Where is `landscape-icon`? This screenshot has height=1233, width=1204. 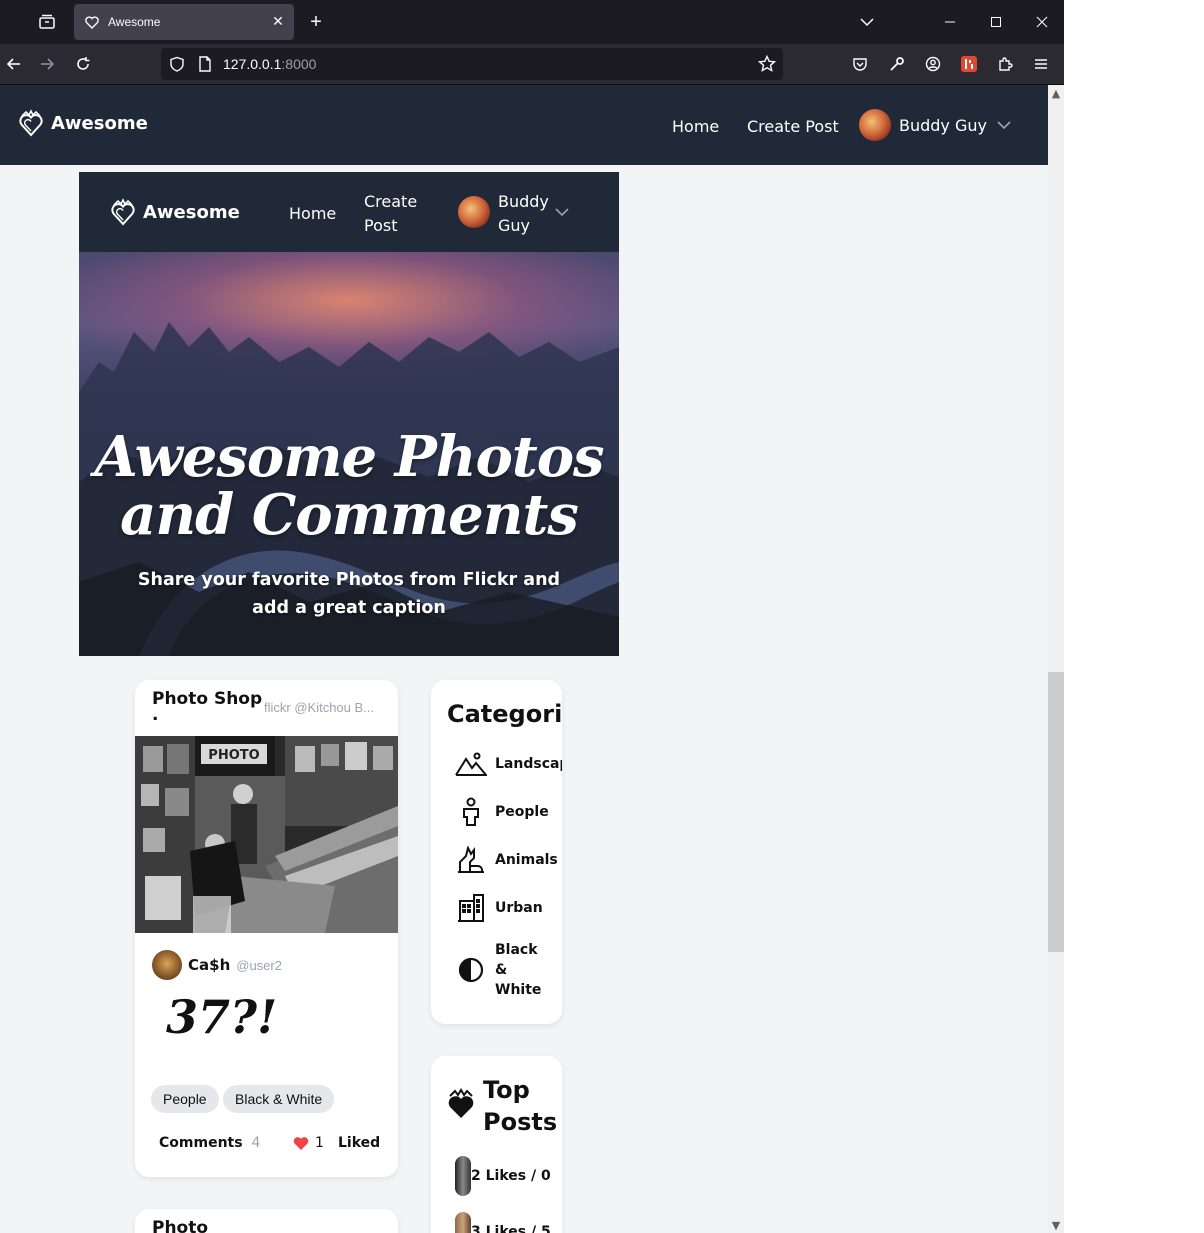
landscape-icon is located at coordinates (471, 764).